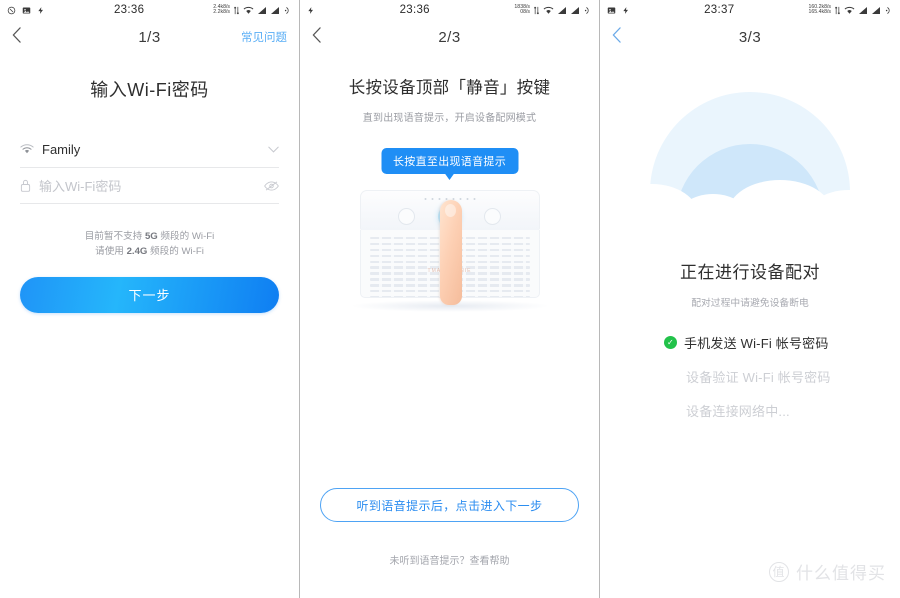 The height and width of the screenshot is (598, 900). I want to click on page-title: 长按设备顶部「静音」按键, so click(449, 88).